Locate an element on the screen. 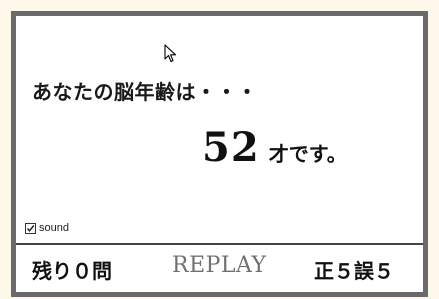 The image size is (439, 299). mouse-cursor-icon is located at coordinates (170, 53).